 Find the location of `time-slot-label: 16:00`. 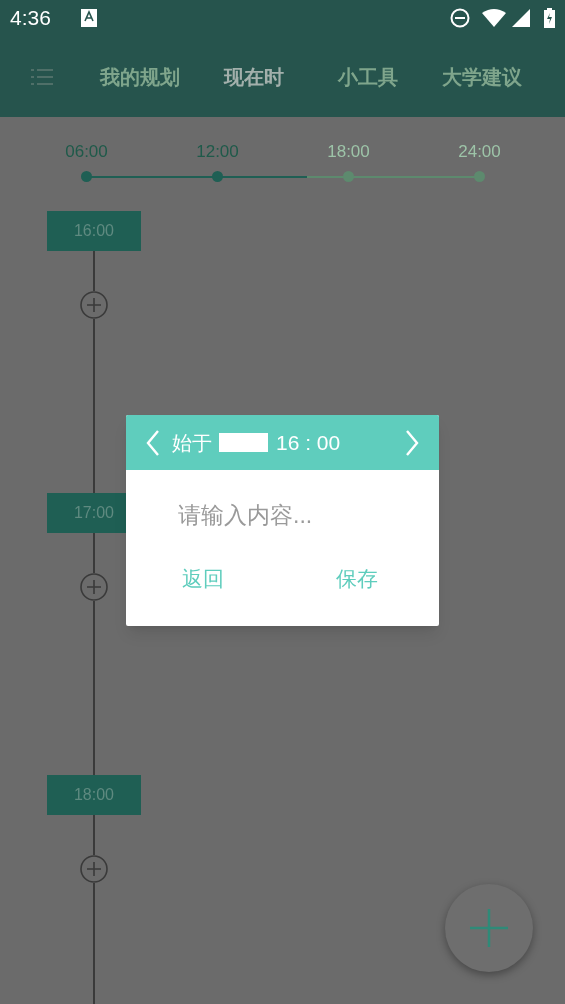

time-slot-label: 16:00 is located at coordinates (94, 231).